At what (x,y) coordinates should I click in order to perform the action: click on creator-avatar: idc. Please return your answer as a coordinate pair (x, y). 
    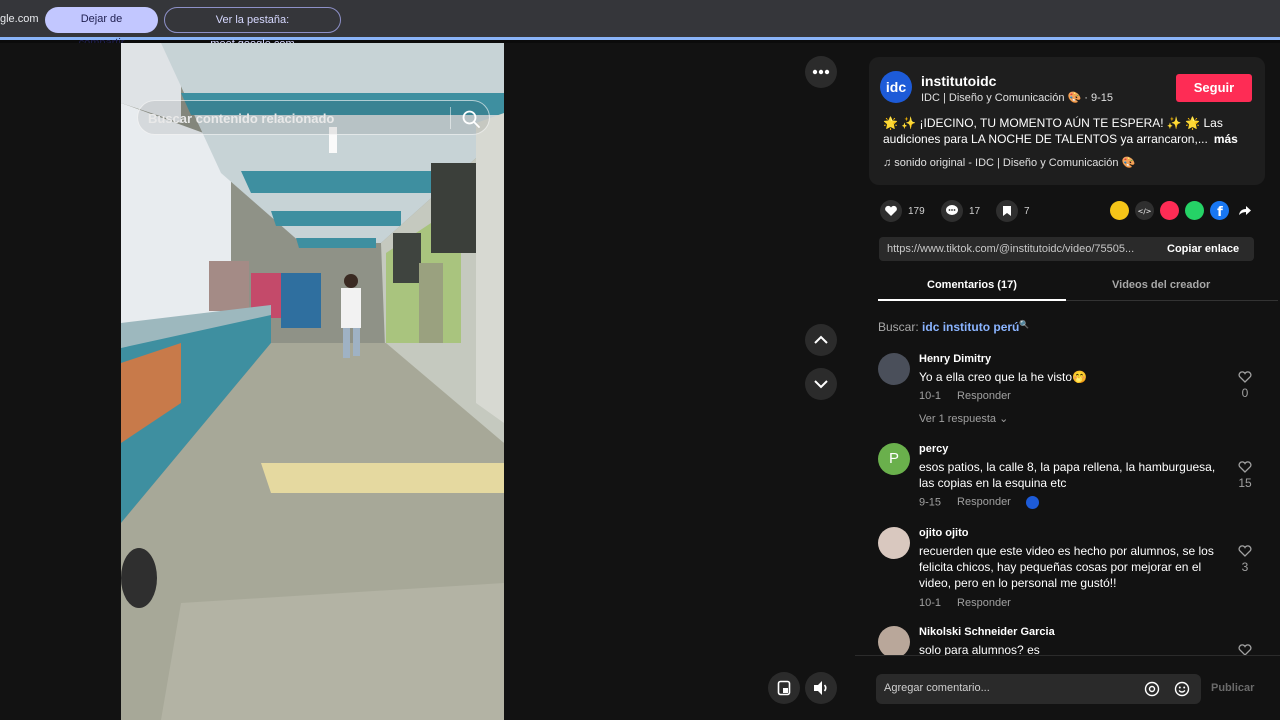
    Looking at the image, I should click on (896, 87).